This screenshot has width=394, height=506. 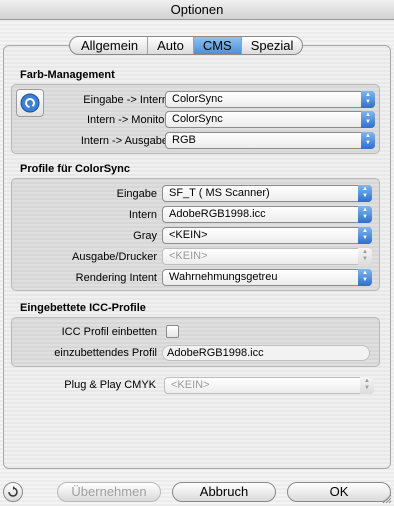 What do you see at coordinates (184, 140) in the screenshot?
I see `intern-ausgabe-value: RGB` at bounding box center [184, 140].